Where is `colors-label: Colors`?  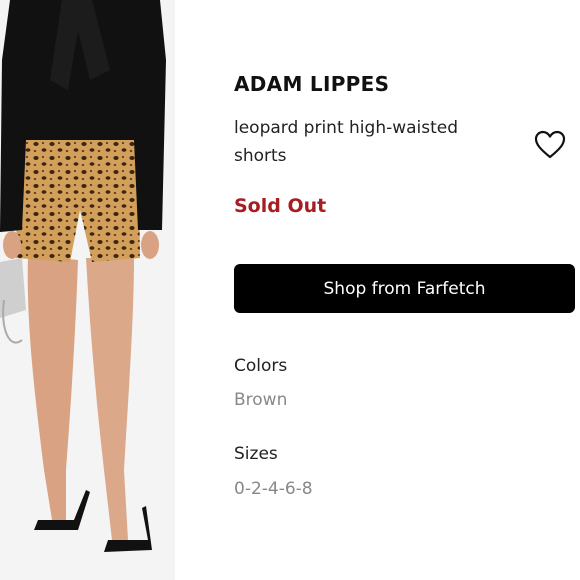 colors-label: Colors is located at coordinates (261, 366).